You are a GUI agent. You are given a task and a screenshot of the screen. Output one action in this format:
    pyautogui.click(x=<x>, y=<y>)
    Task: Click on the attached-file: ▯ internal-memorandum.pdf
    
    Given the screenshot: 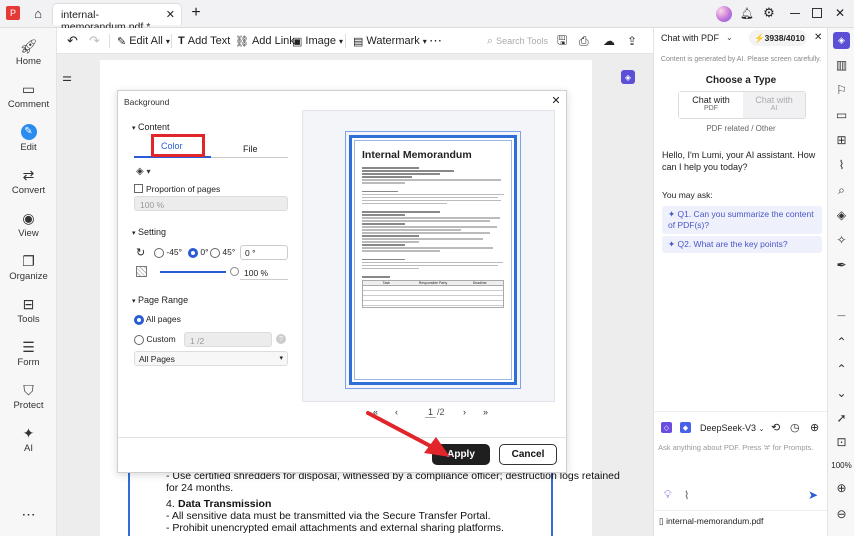 What is the action you would take?
    pyautogui.click(x=711, y=521)
    